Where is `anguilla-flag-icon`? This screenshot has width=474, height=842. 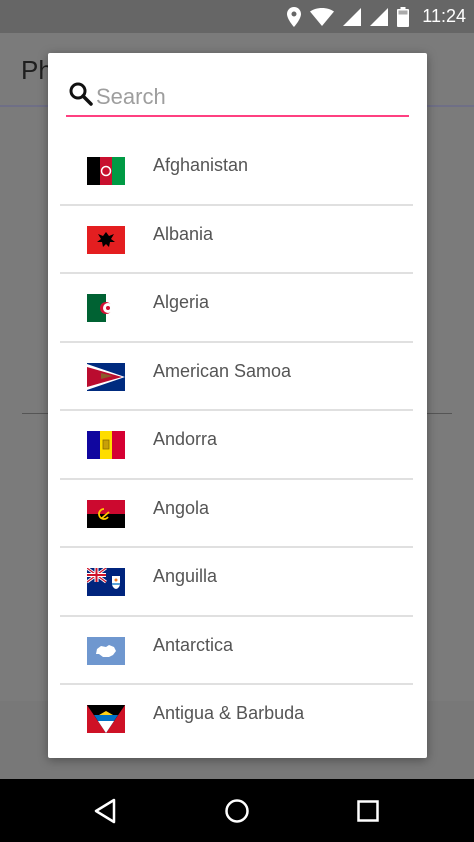
anguilla-flag-icon is located at coordinates (106, 582).